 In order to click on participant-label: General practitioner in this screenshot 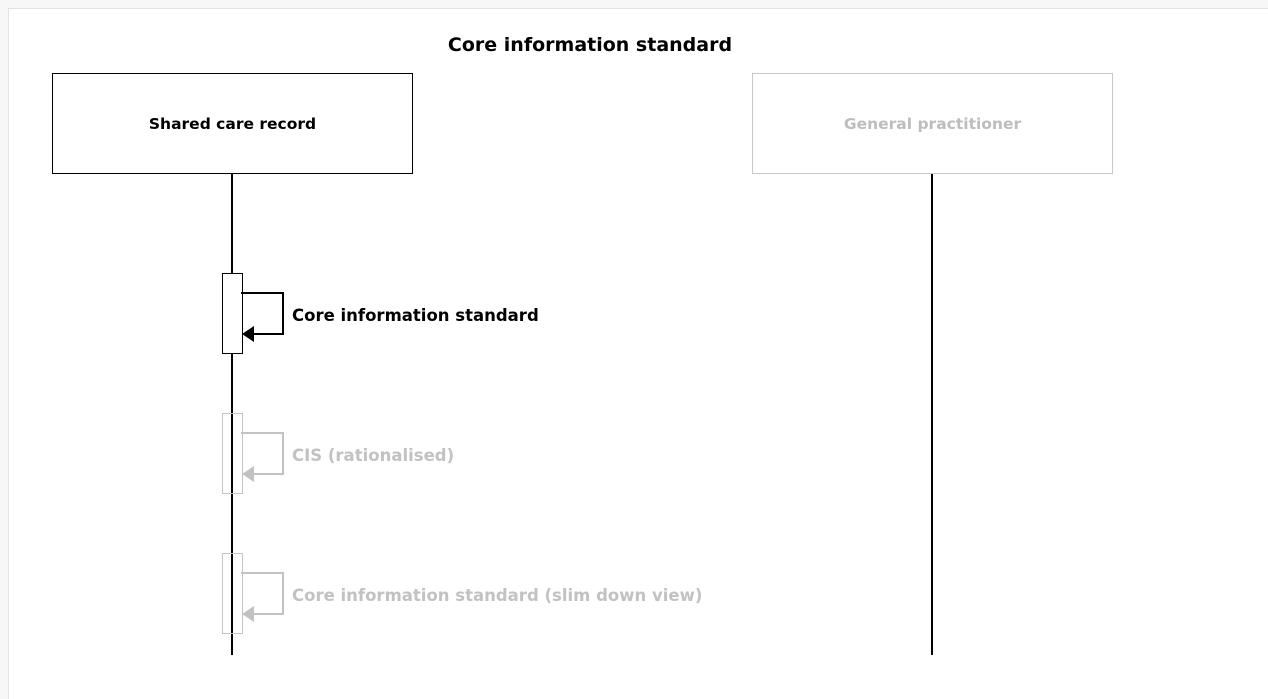, I will do `click(932, 123)`.